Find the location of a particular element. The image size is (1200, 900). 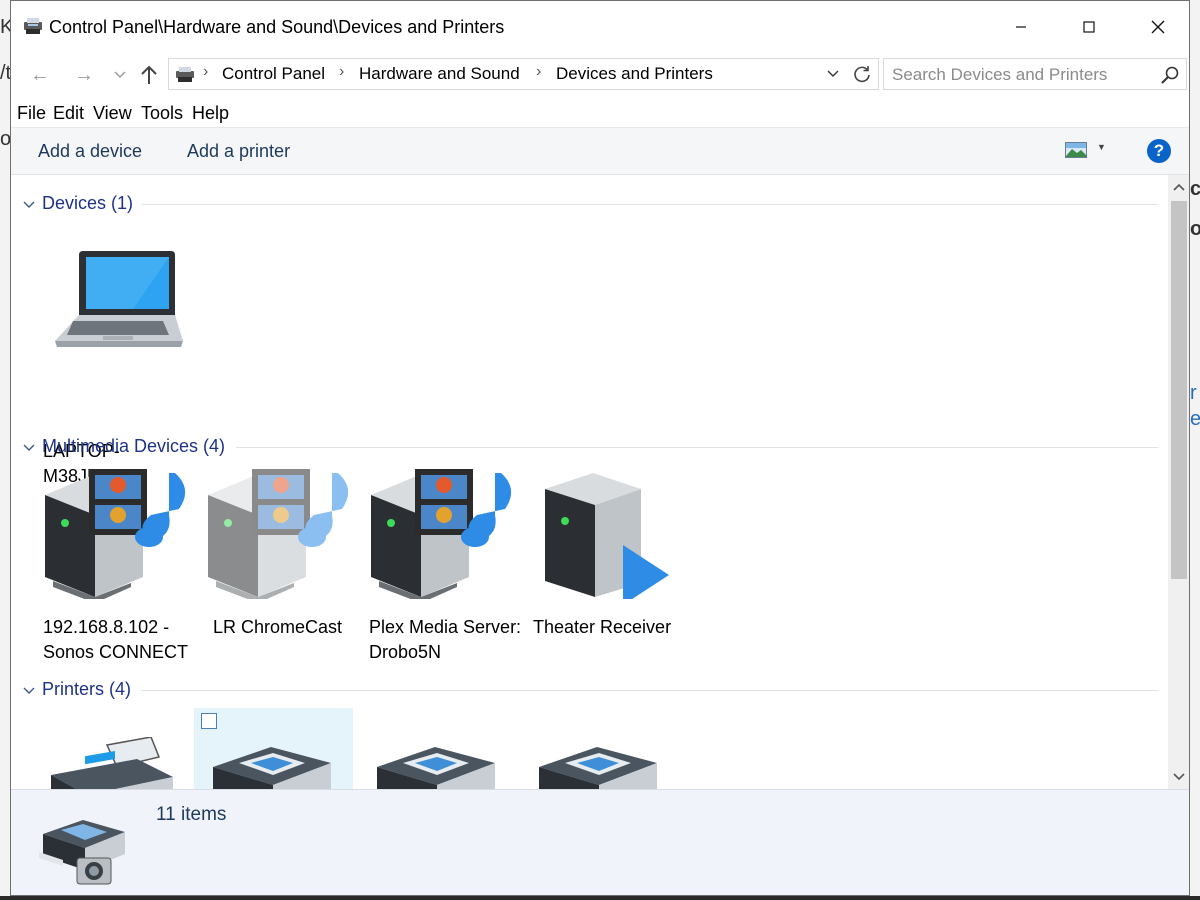

maximize-button is located at coordinates (1089, 27).